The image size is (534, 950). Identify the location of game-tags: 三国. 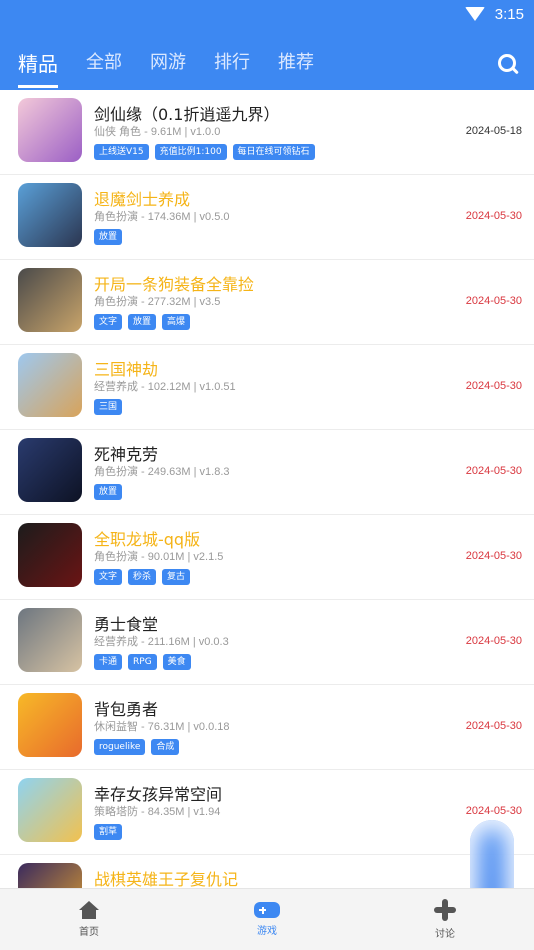
(108, 407).